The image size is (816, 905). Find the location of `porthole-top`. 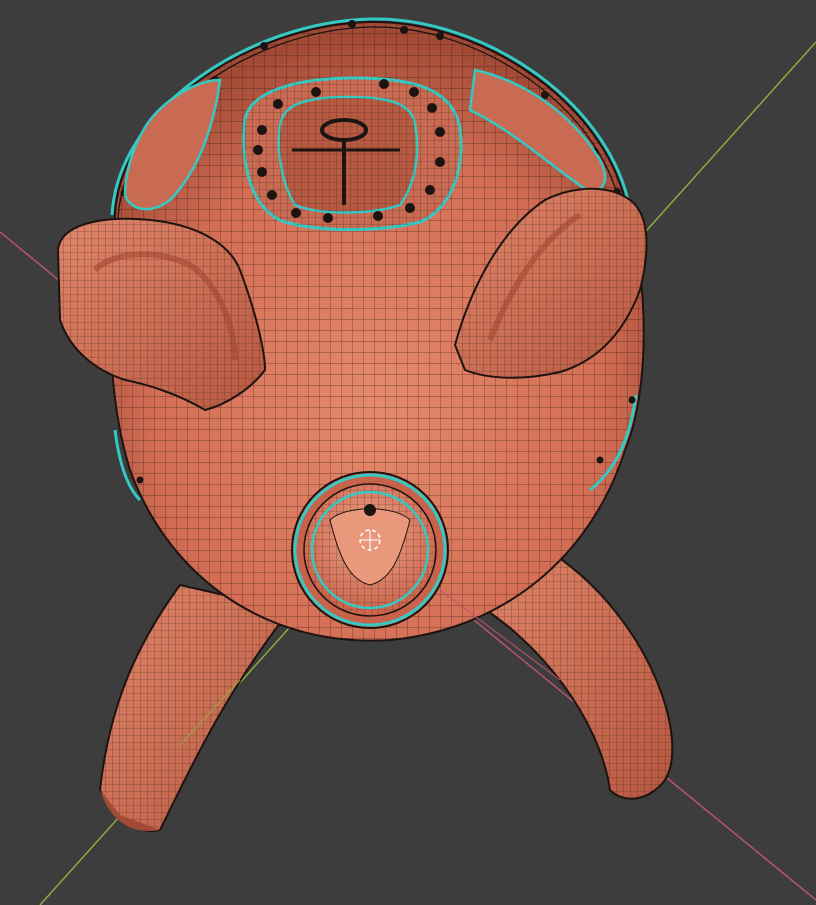

porthole-top is located at coordinates (352, 153).